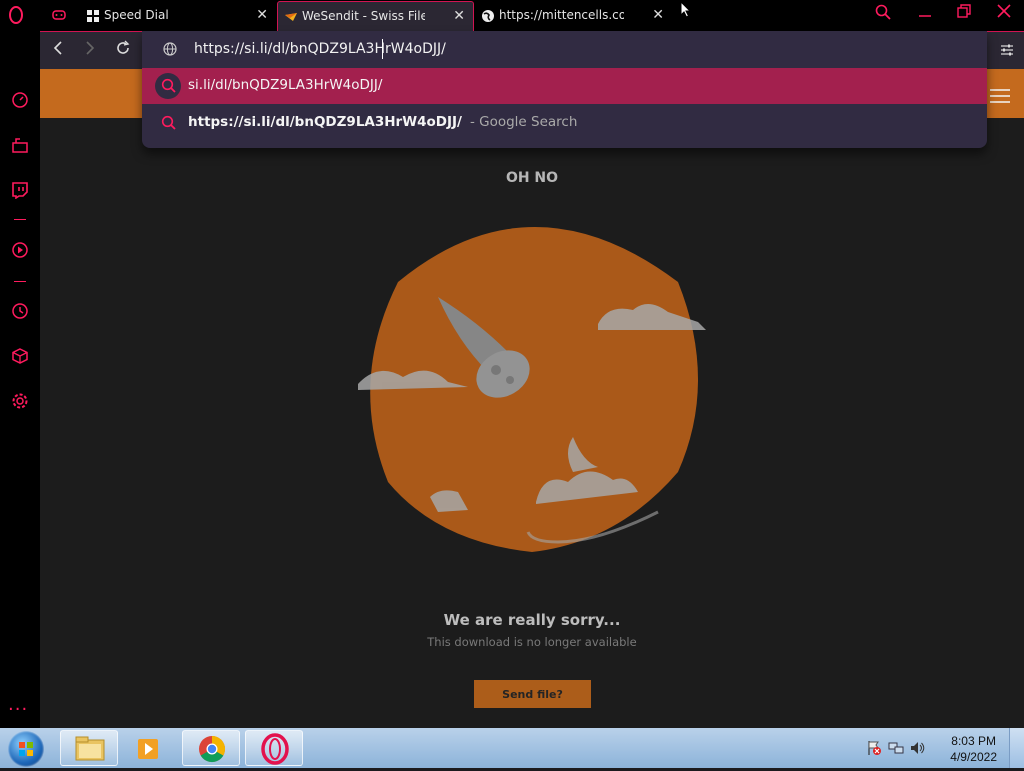 The width and height of the screenshot is (1024, 771). Describe the element at coordinates (178, 16) in the screenshot. I see `tab-speed-dial: Speed Dial ✕` at that location.